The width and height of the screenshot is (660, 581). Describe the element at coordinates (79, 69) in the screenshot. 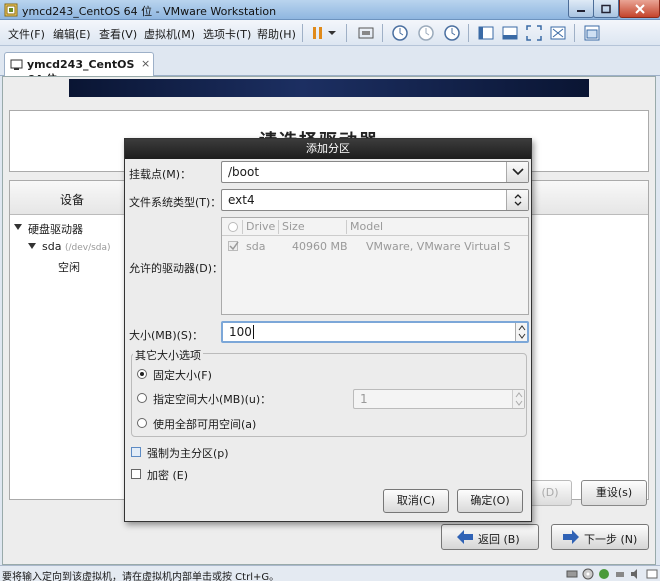

I see `tab-vm: ymcd243_CentOS 64 位 ×` at that location.